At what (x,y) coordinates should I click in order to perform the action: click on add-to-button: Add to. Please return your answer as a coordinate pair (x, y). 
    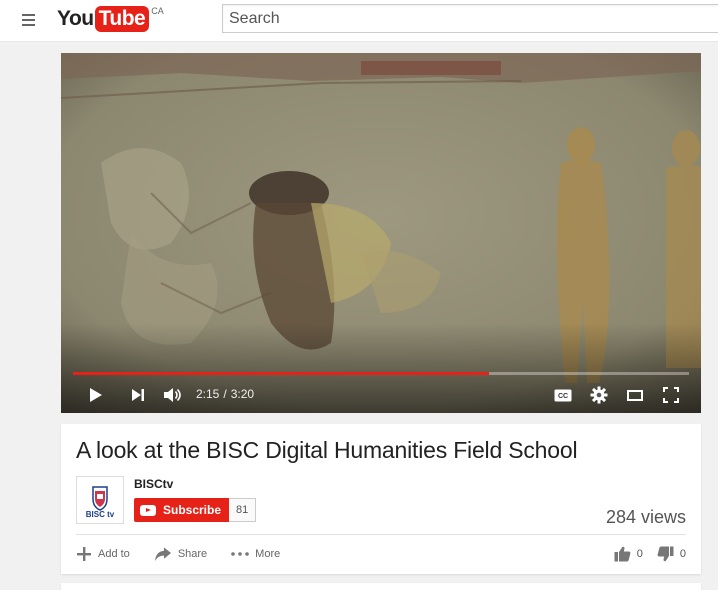
    Looking at the image, I should click on (103, 554).